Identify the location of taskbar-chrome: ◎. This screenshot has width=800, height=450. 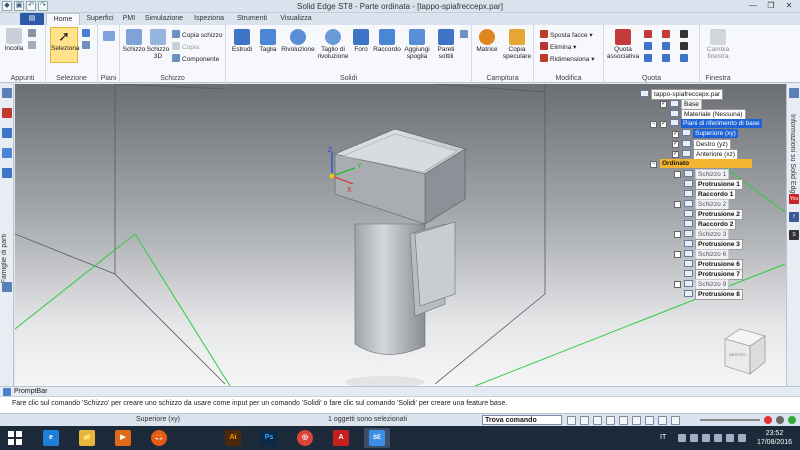
(305, 438).